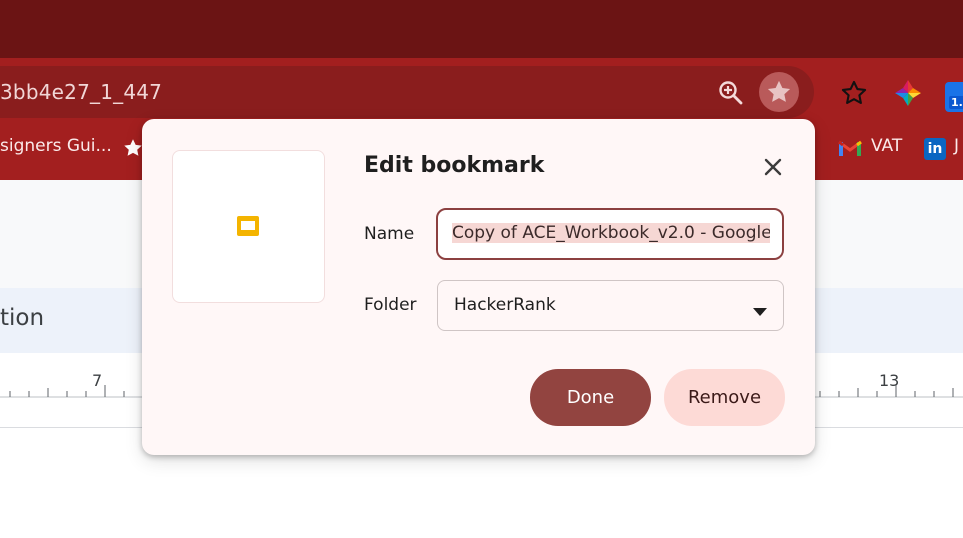 The height and width of the screenshot is (538, 963). What do you see at coordinates (773, 167) in the screenshot?
I see `close-icon` at bounding box center [773, 167].